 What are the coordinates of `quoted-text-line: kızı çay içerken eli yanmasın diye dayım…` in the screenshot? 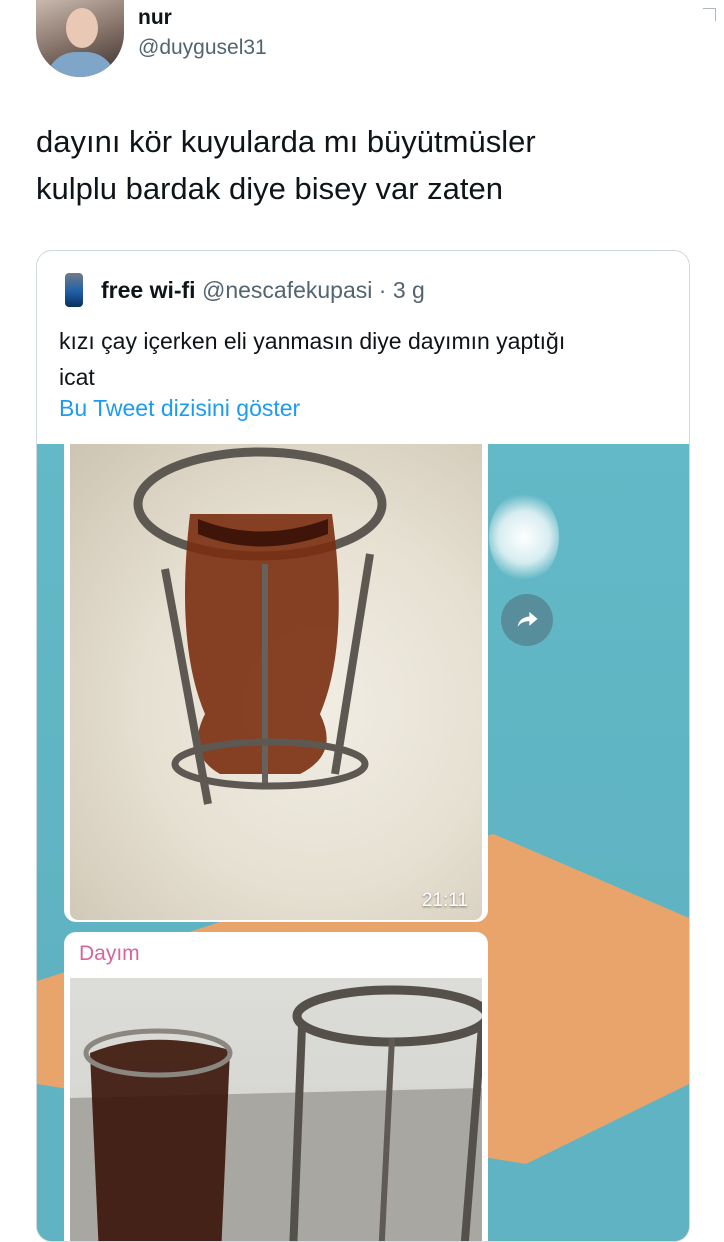 It's located at (312, 341).